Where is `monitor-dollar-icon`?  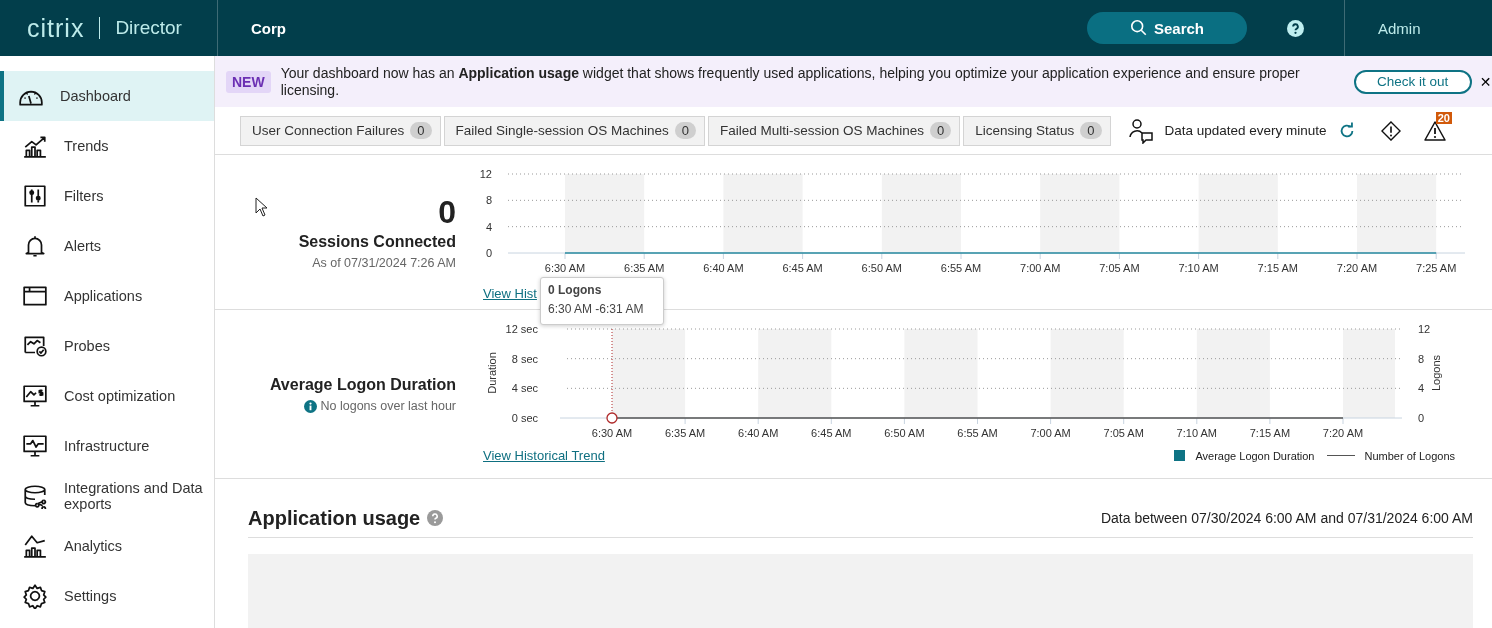
monitor-dollar-icon is located at coordinates (35, 396).